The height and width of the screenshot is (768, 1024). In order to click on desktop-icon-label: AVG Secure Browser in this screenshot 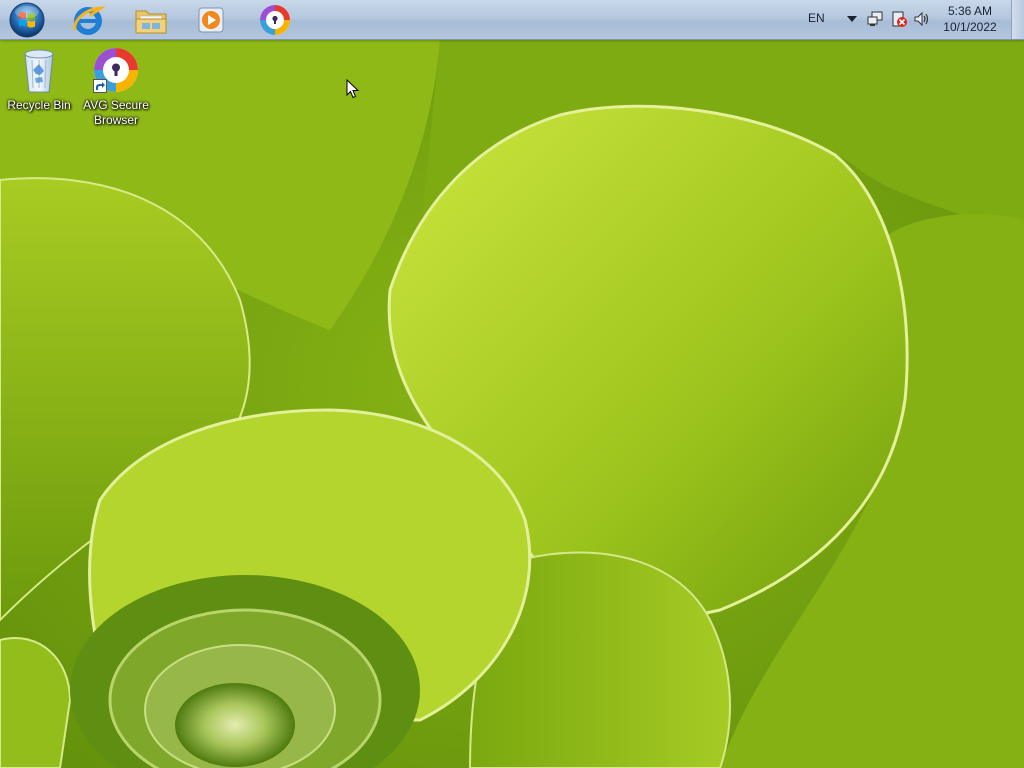, I will do `click(116, 113)`.